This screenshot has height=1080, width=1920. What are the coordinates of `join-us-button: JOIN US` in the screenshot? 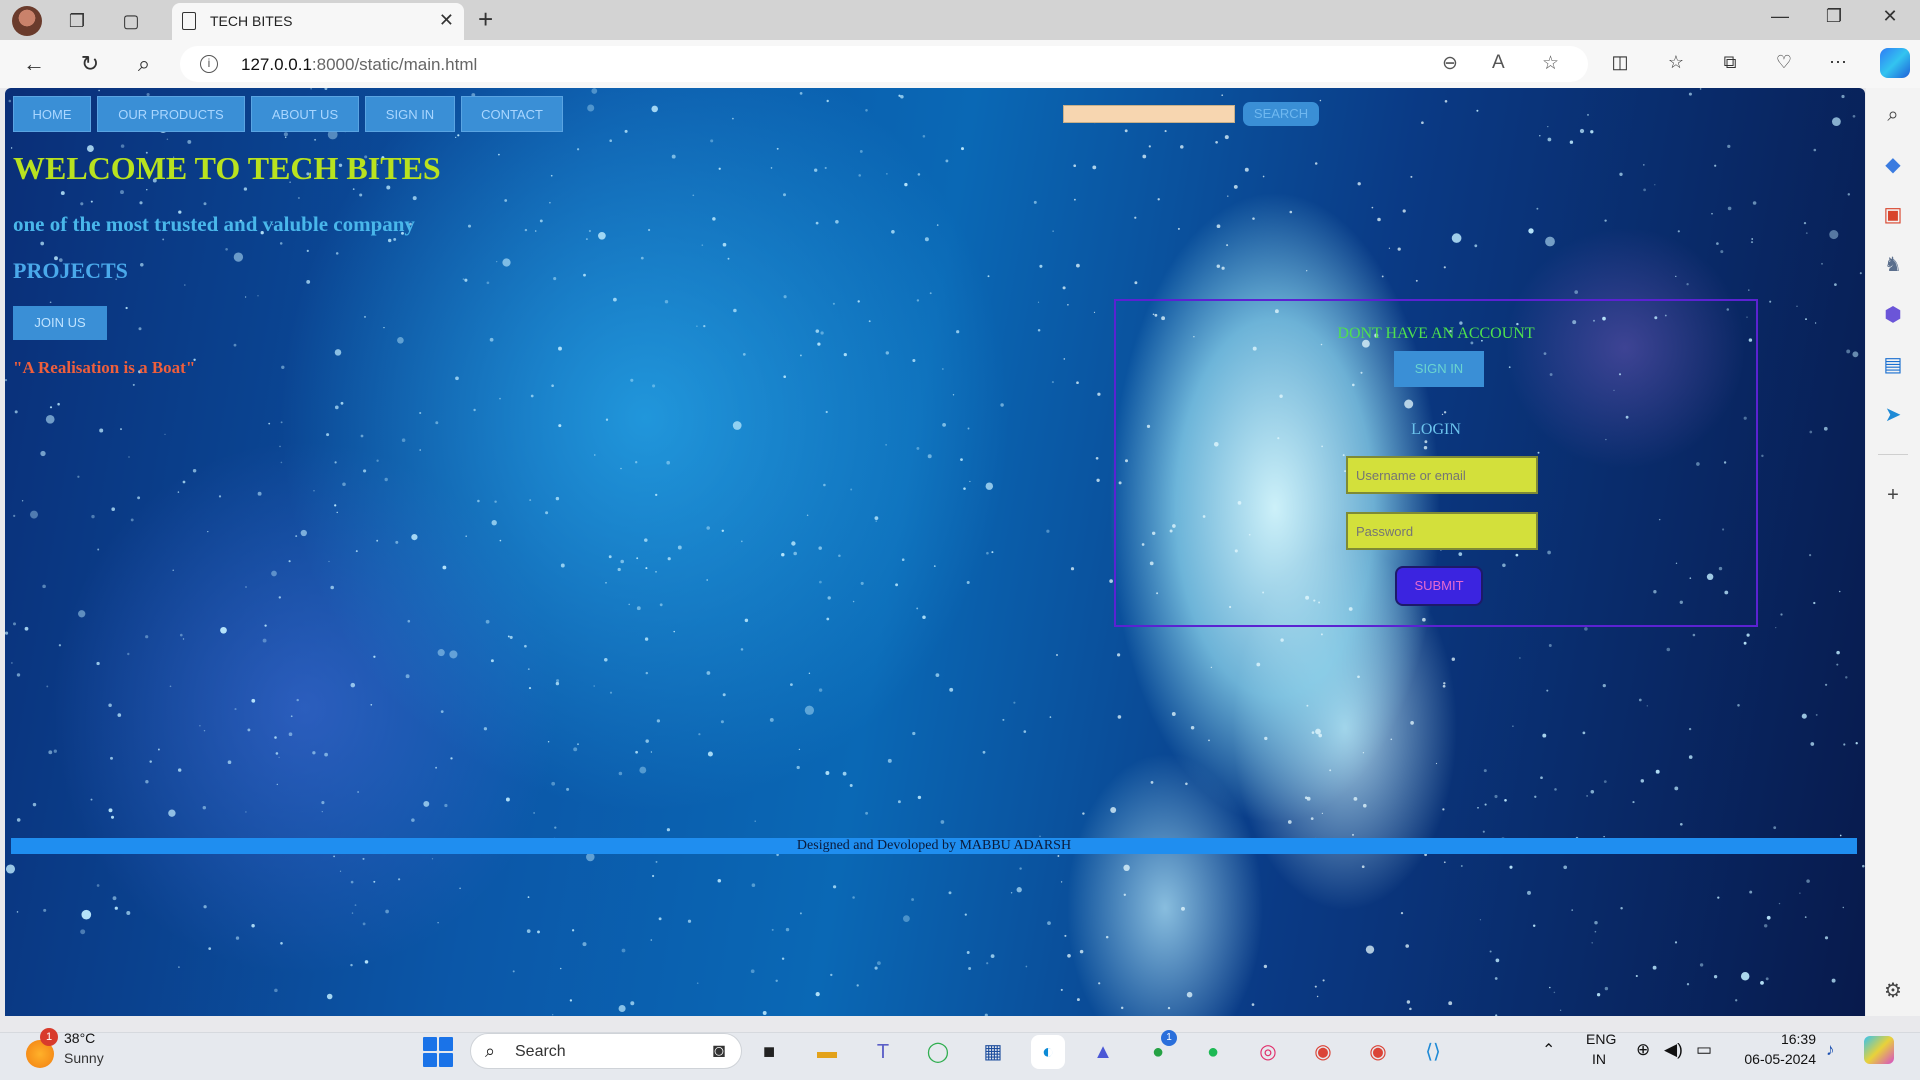 It's located at (60, 323).